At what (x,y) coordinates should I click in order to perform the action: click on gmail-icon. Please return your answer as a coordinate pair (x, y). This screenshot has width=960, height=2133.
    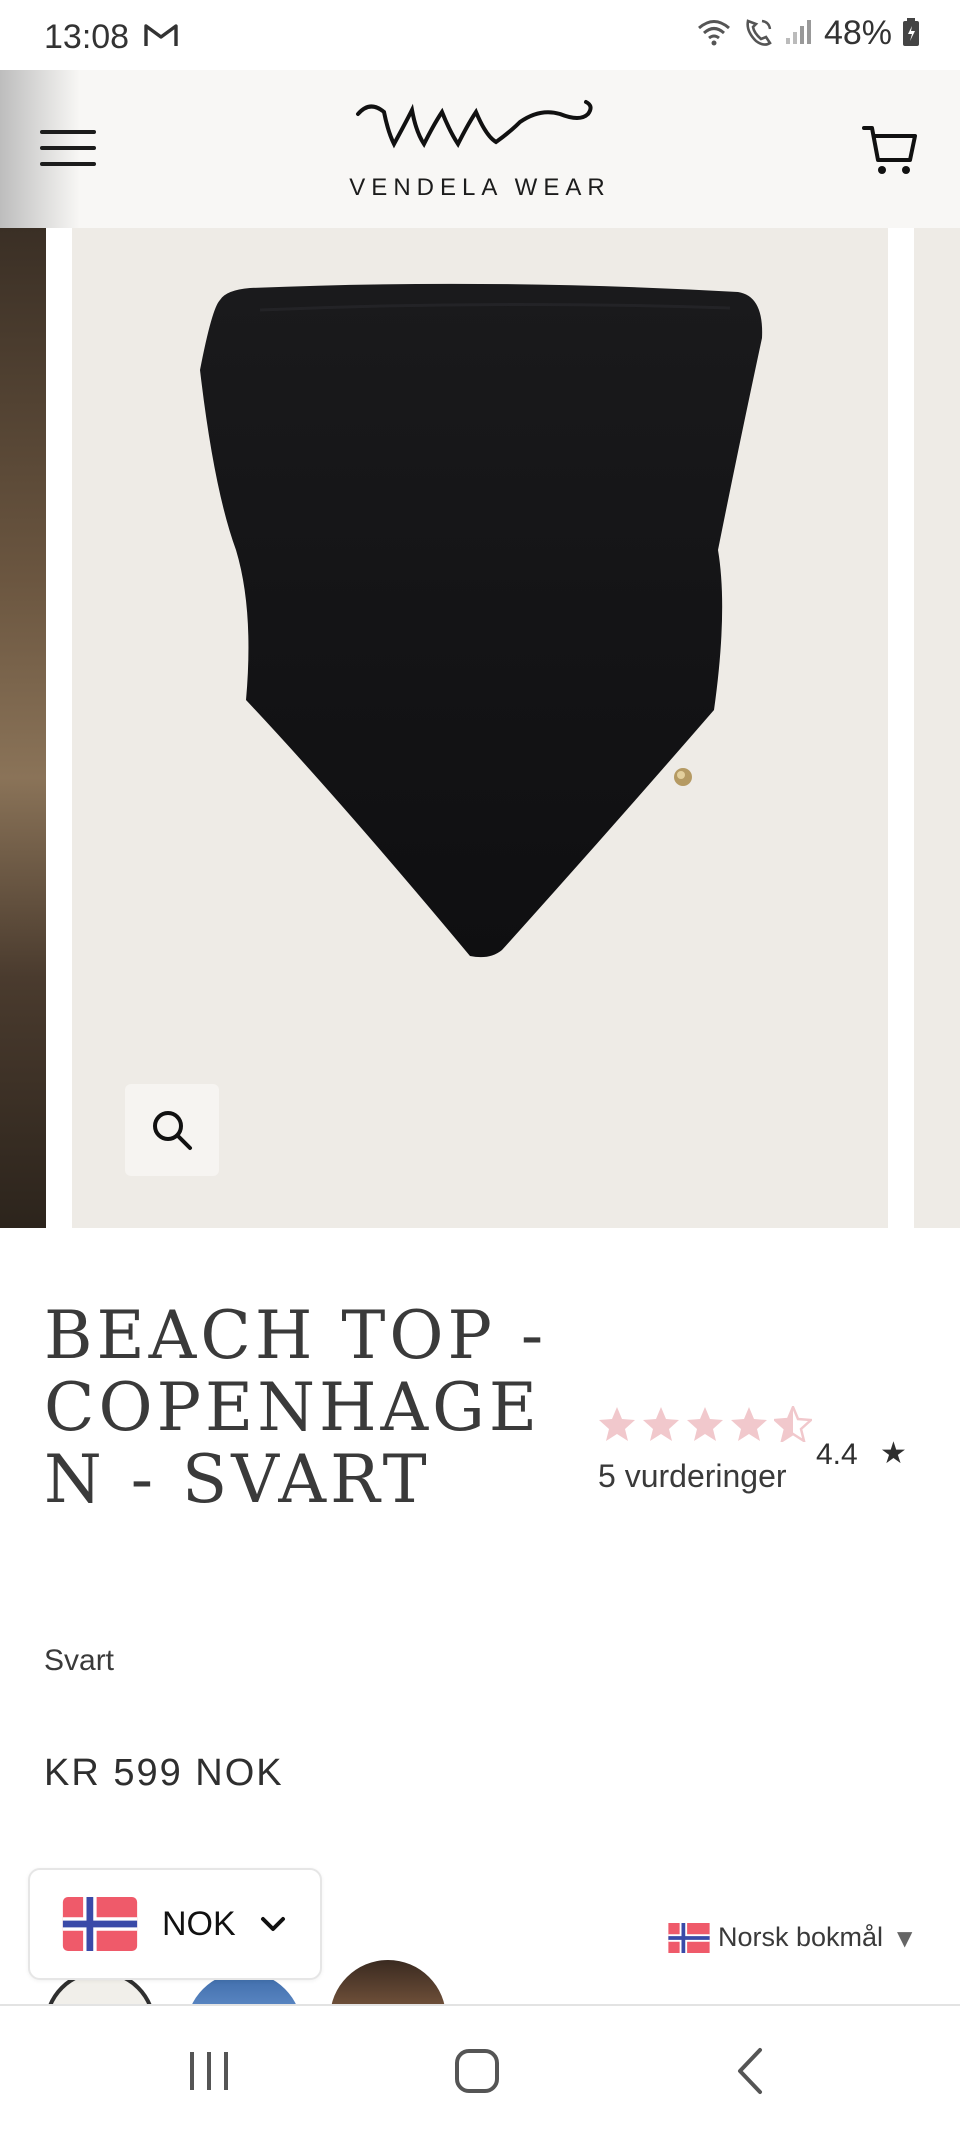
    Looking at the image, I should click on (161, 37).